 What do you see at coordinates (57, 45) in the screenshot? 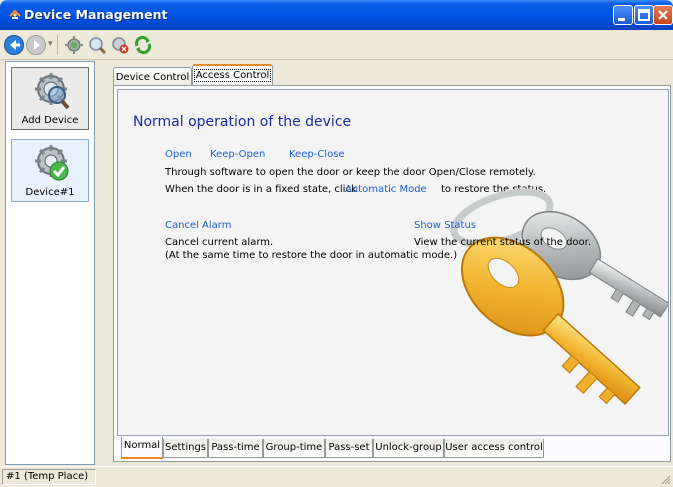
I see `toolbar-divider` at bounding box center [57, 45].